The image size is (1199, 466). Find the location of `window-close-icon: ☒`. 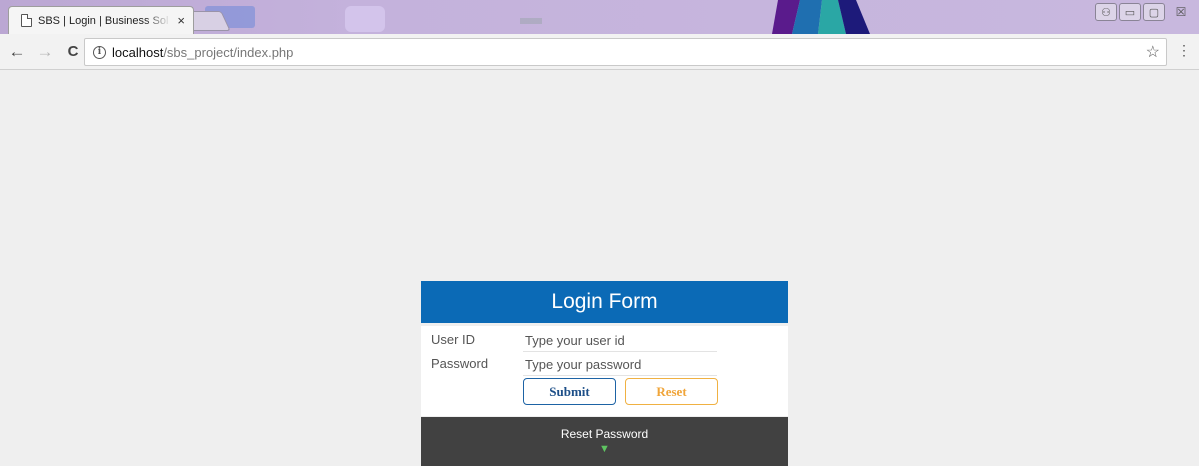

window-close-icon: ☒ is located at coordinates (1181, 12).